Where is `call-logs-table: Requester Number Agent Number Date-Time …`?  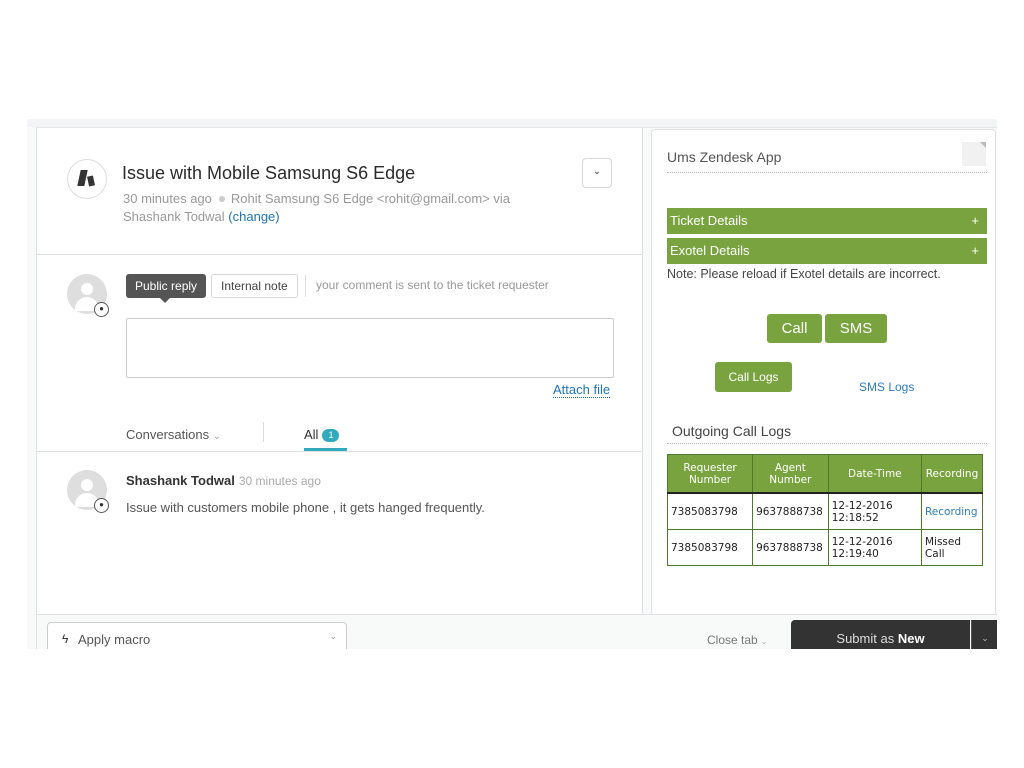 call-logs-table: Requester Number Agent Number Date-Time … is located at coordinates (825, 510).